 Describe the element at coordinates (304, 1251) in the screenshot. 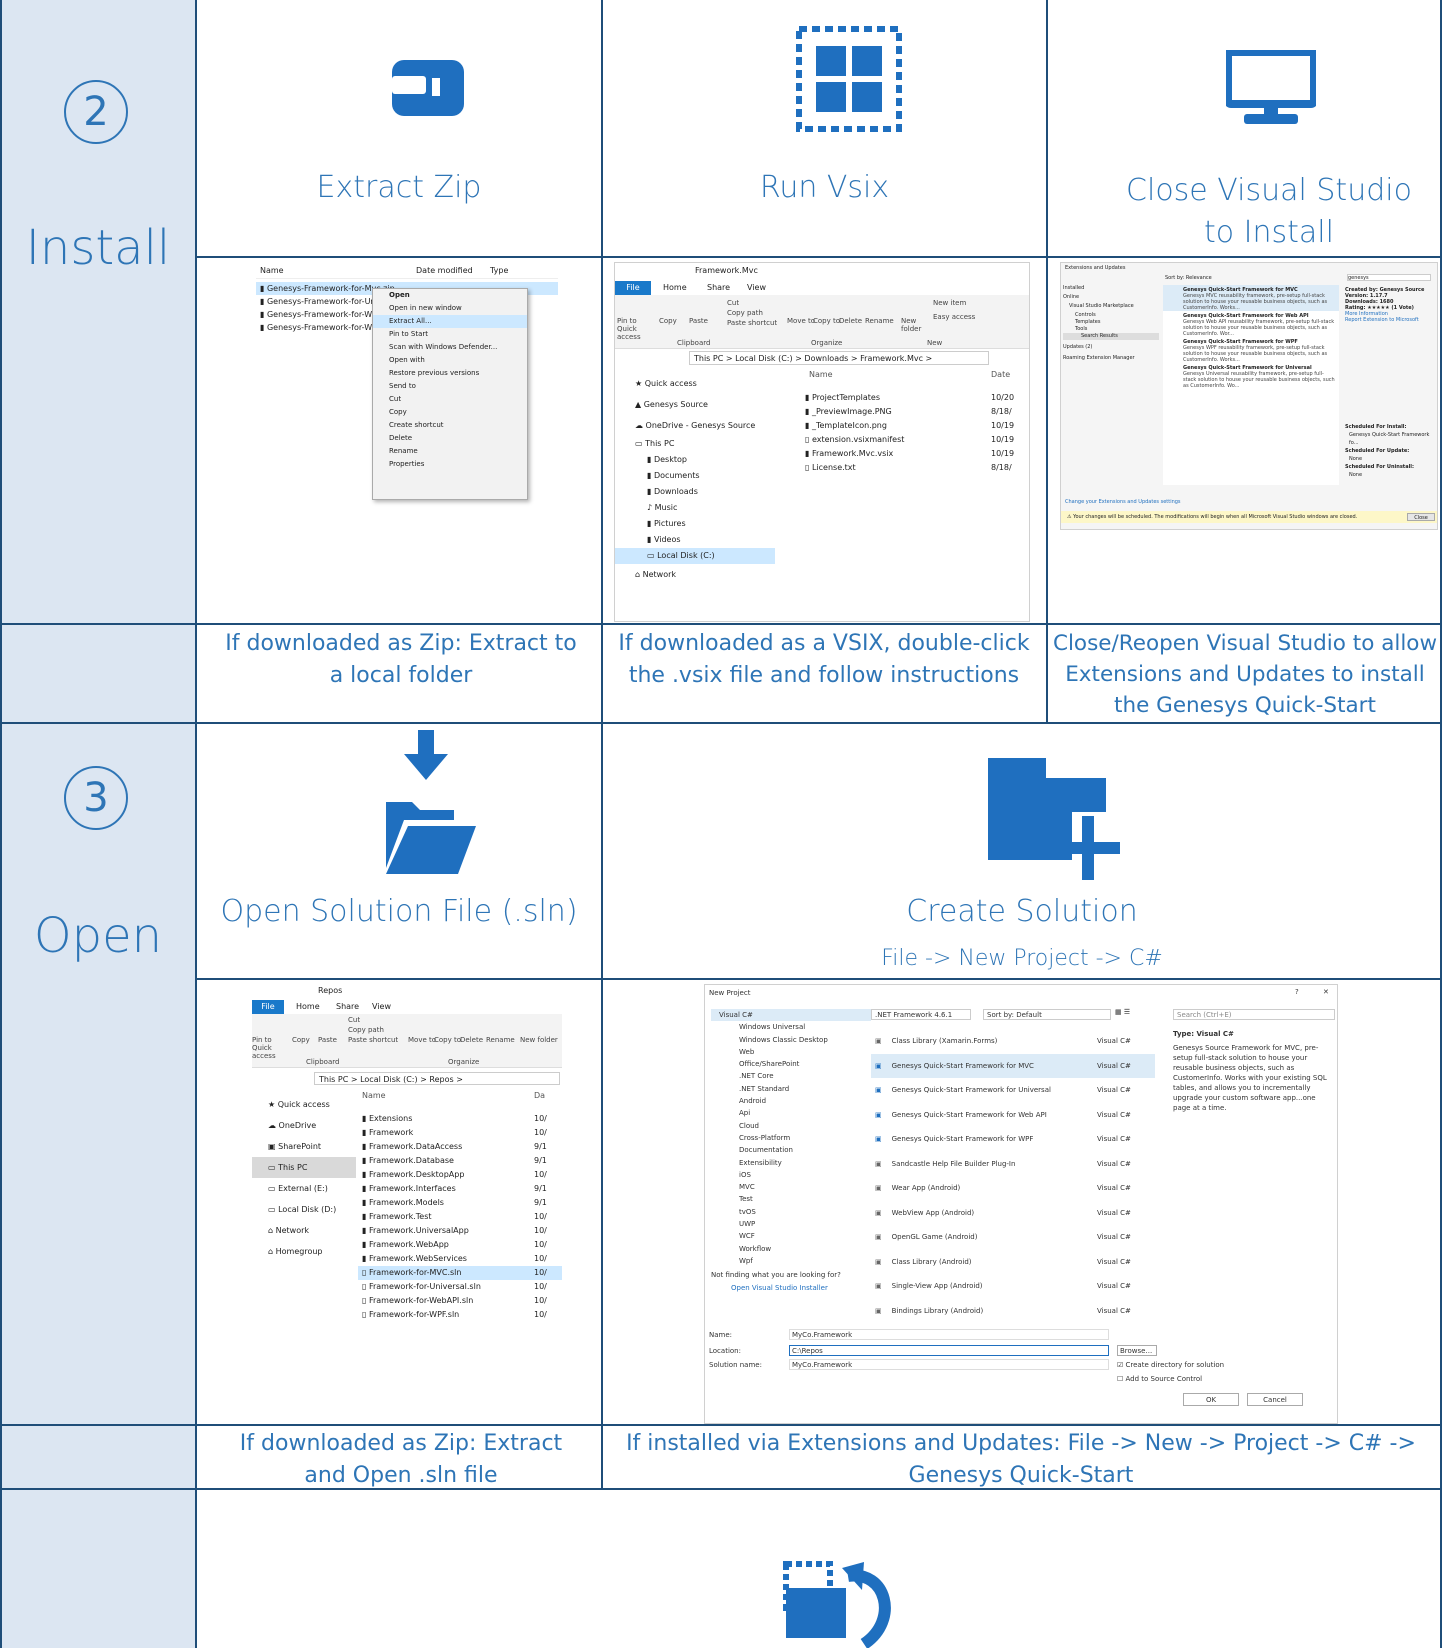

I see `nav-item: ⌂ Homegroup` at that location.